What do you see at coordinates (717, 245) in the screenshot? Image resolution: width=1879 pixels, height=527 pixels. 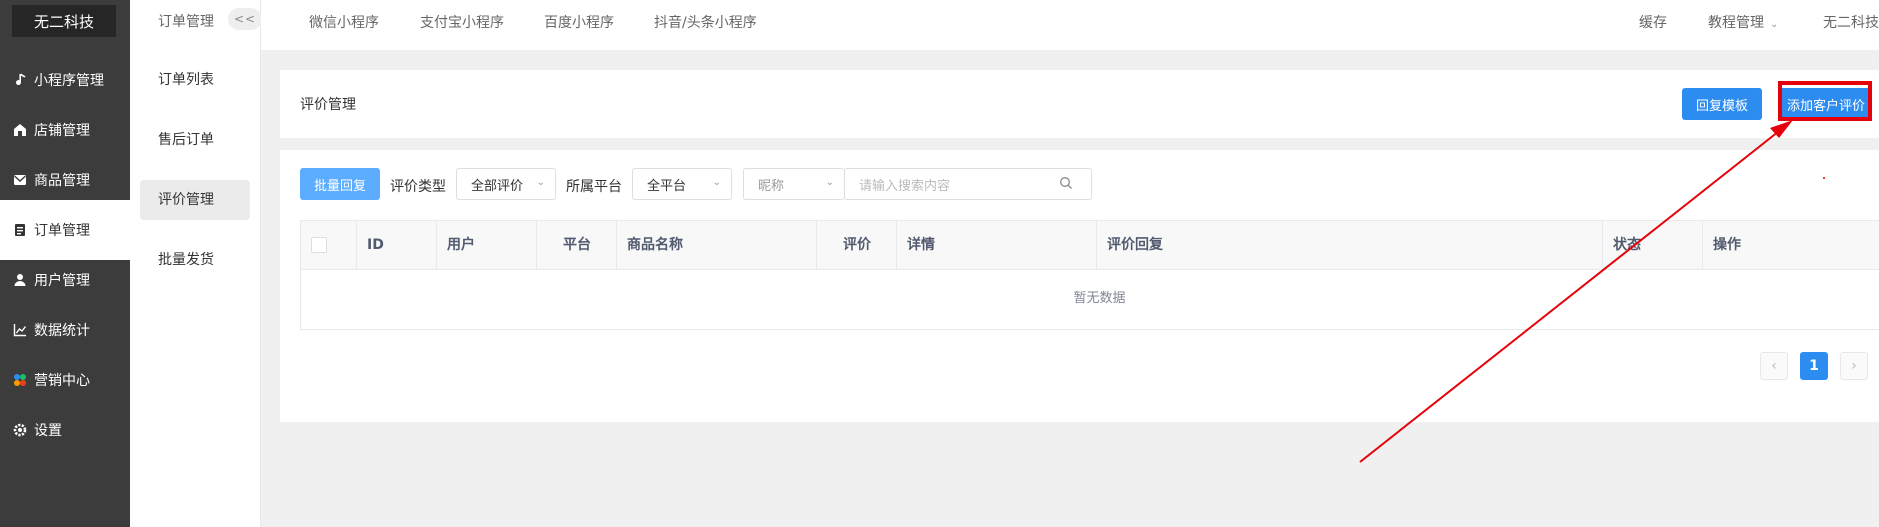 I see `column-header-product-name: 商品名称` at bounding box center [717, 245].